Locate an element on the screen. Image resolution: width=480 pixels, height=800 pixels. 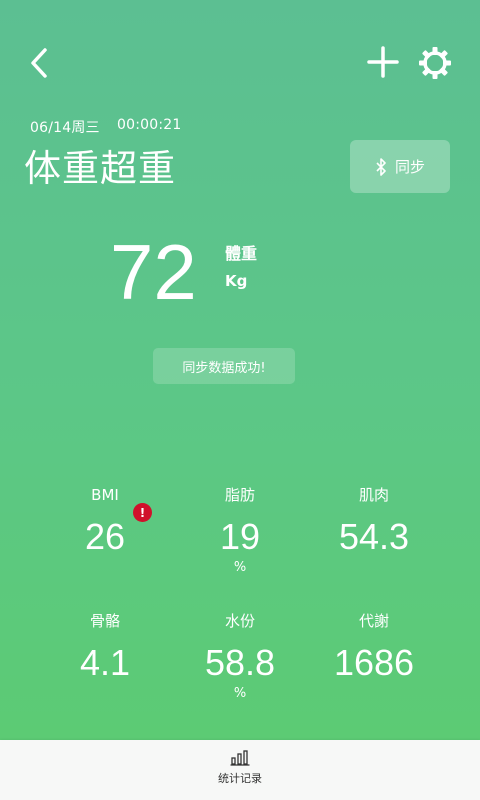
weight-status-title: 体重超重 is located at coordinates (100, 168).